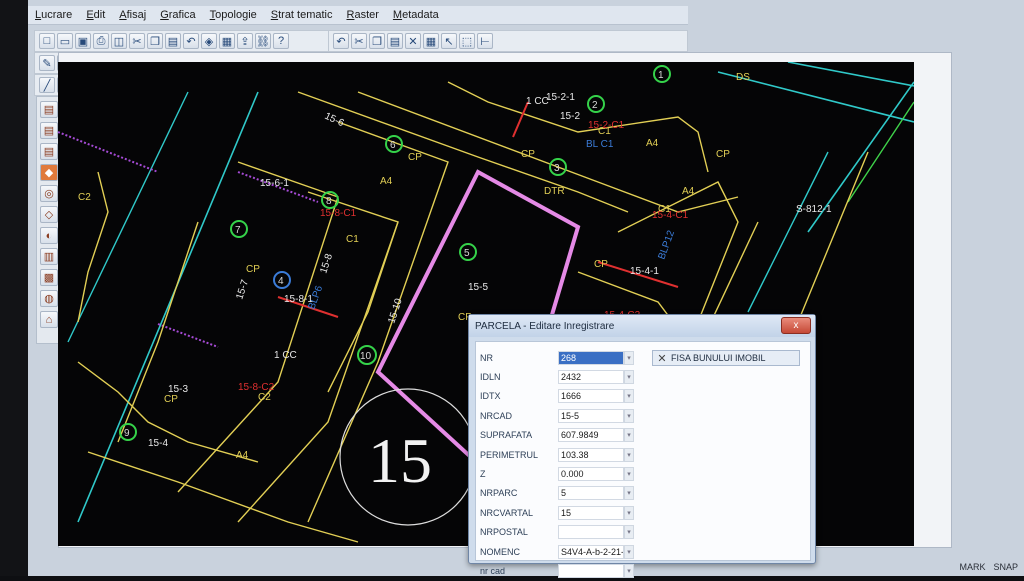 The height and width of the screenshot is (581, 1024). What do you see at coordinates (49, 172) in the screenshot?
I see `active-layer-icon: ◆` at bounding box center [49, 172].